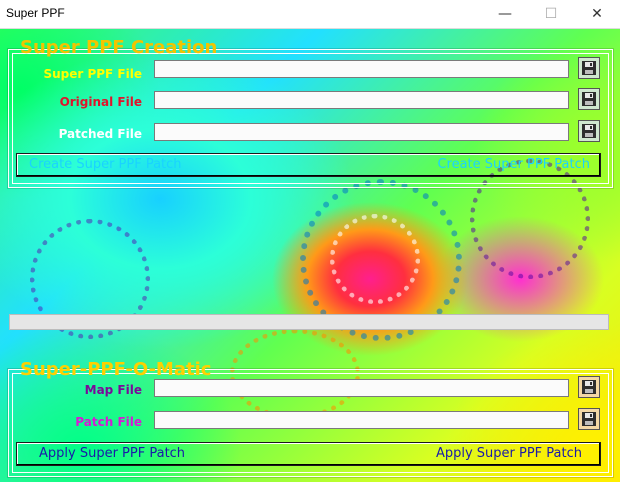 Image resolution: width=620 pixels, height=482 pixels. What do you see at coordinates (116, 369) in the screenshot?
I see `o-matic-group-title: Super-PPF-O-Matic` at bounding box center [116, 369].